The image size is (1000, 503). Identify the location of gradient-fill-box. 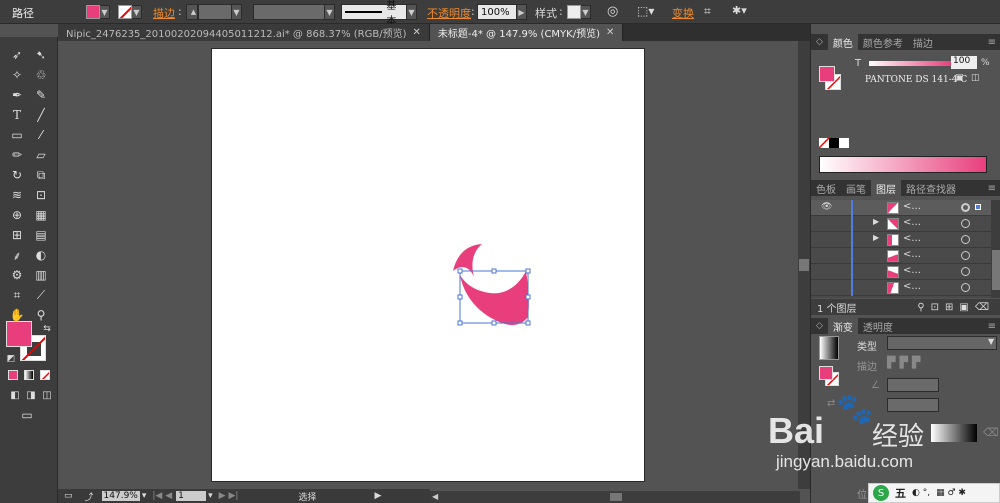
(826, 373).